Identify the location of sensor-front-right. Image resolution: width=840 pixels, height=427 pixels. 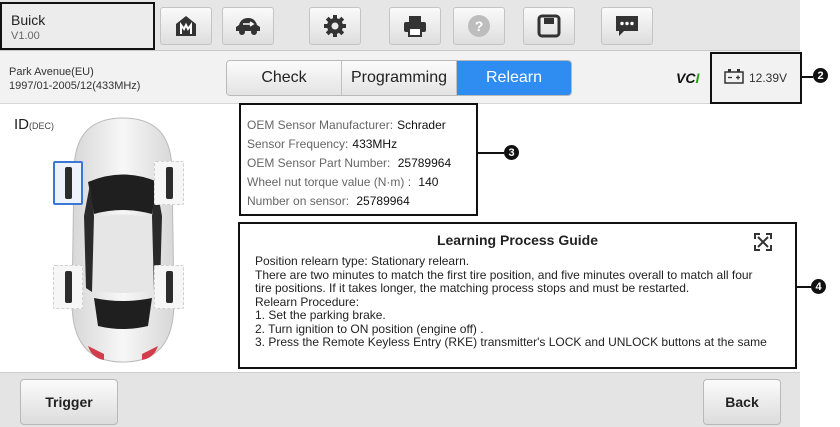
(169, 183).